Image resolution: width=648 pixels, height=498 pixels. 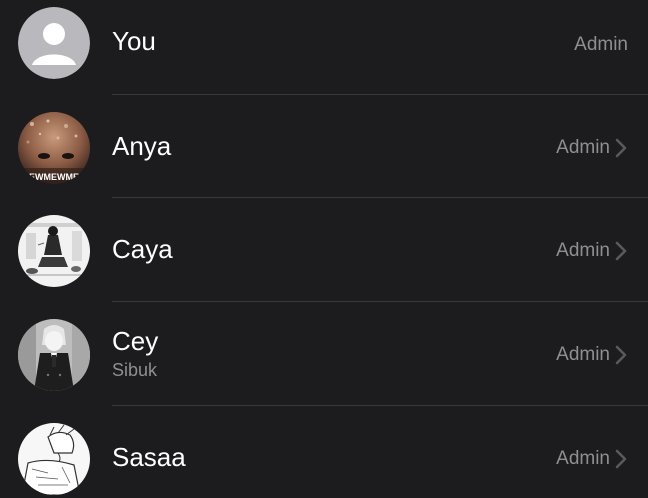 I want to click on member-name: Sasaa, so click(x=149, y=457).